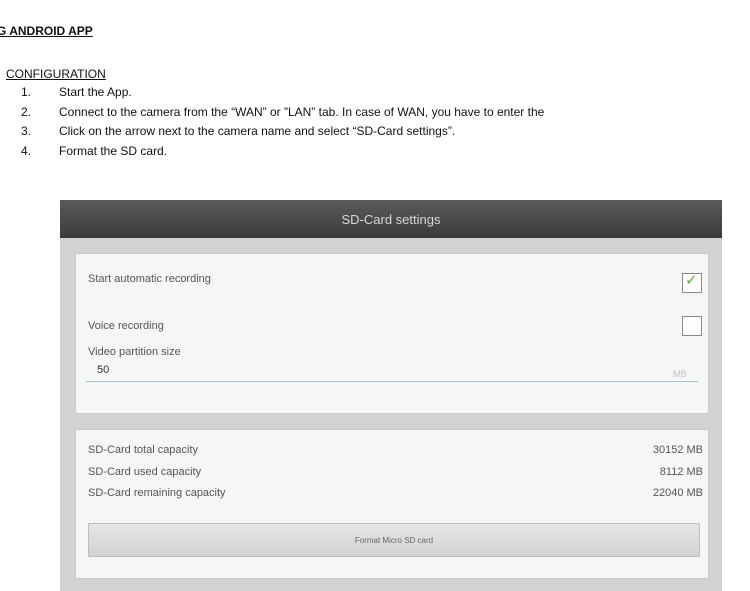 This screenshot has height=591, width=750. I want to click on used-capacity-value: 8112 MB, so click(681, 472).